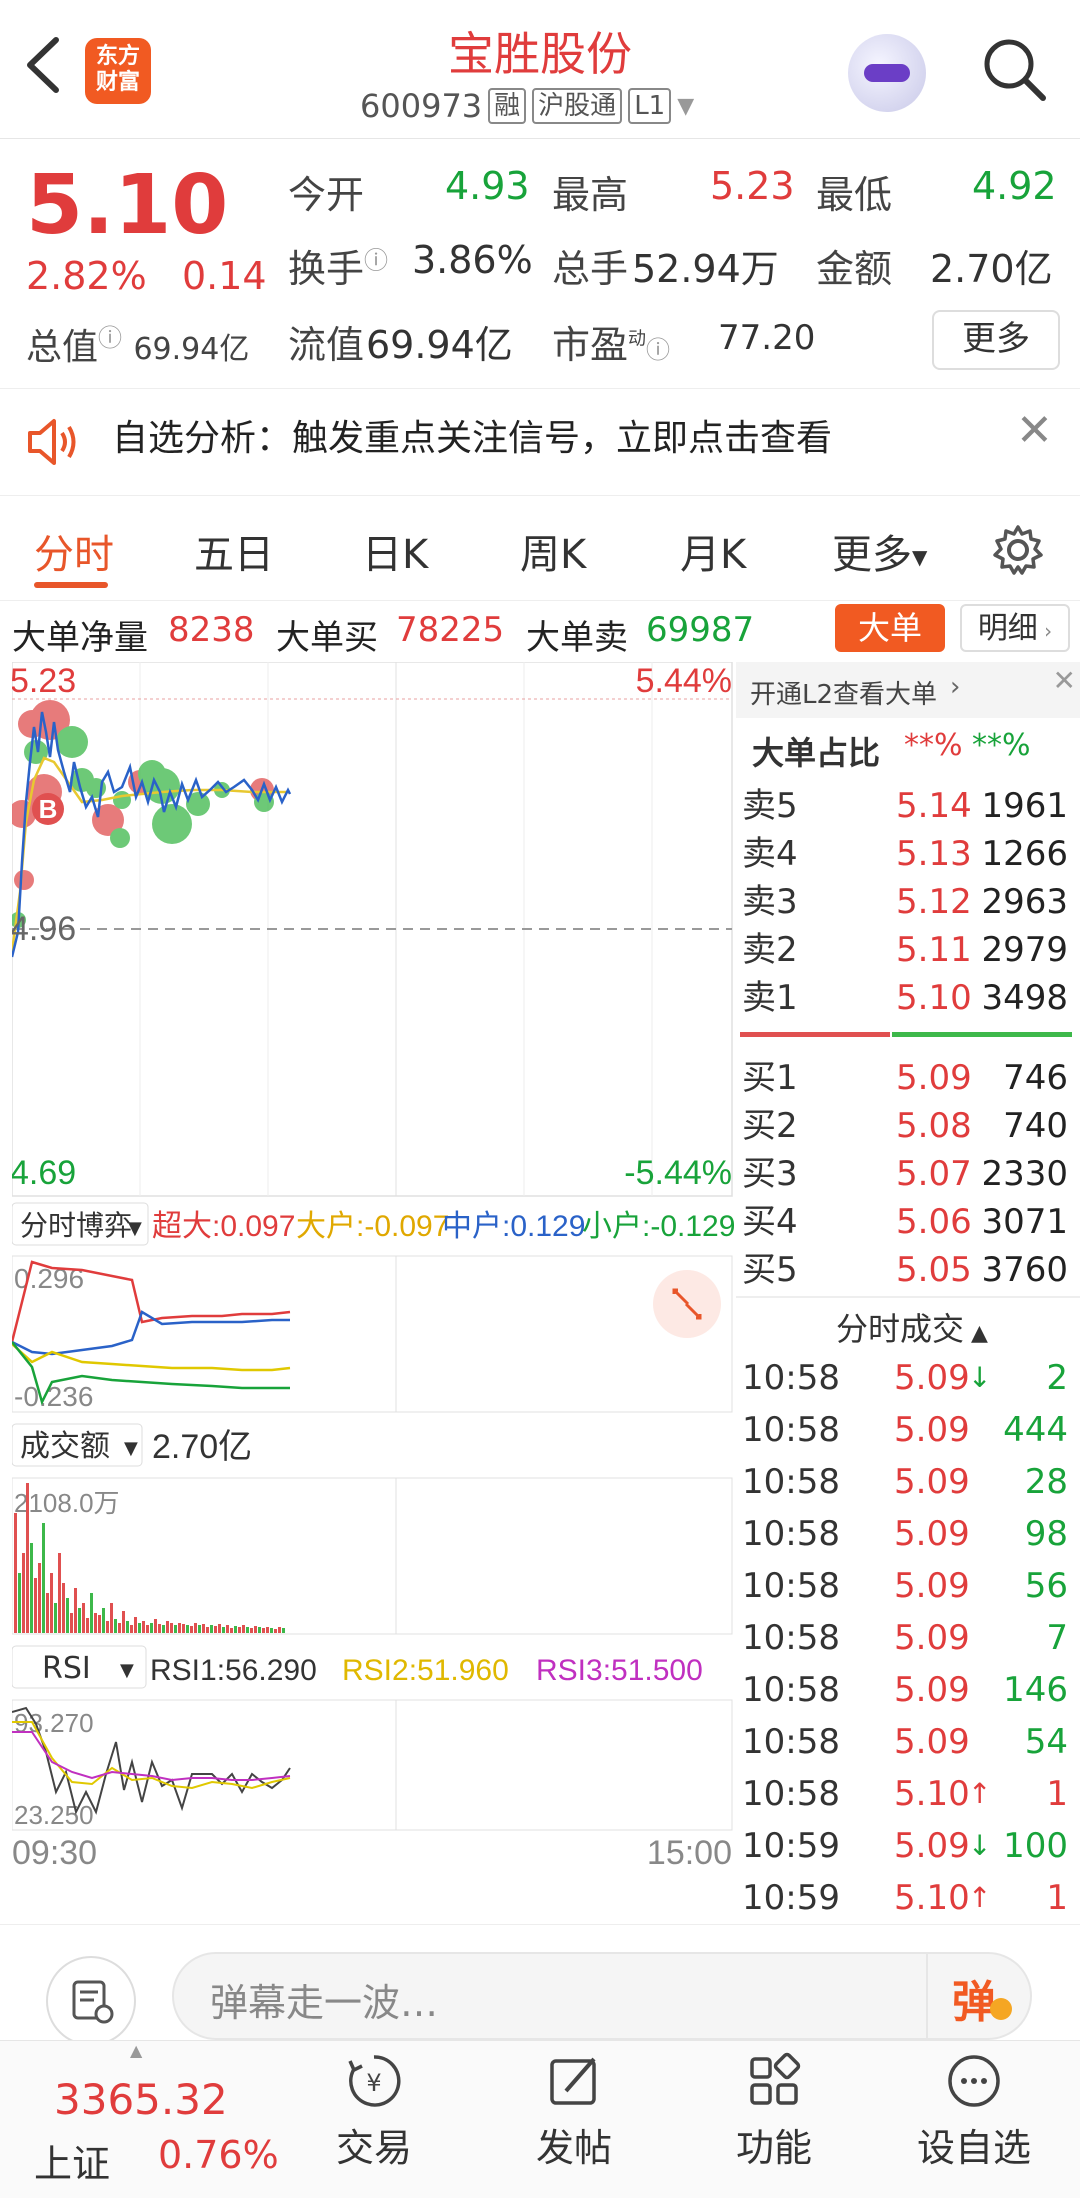  What do you see at coordinates (1018, 552) in the screenshot?
I see `gear-icon` at bounding box center [1018, 552].